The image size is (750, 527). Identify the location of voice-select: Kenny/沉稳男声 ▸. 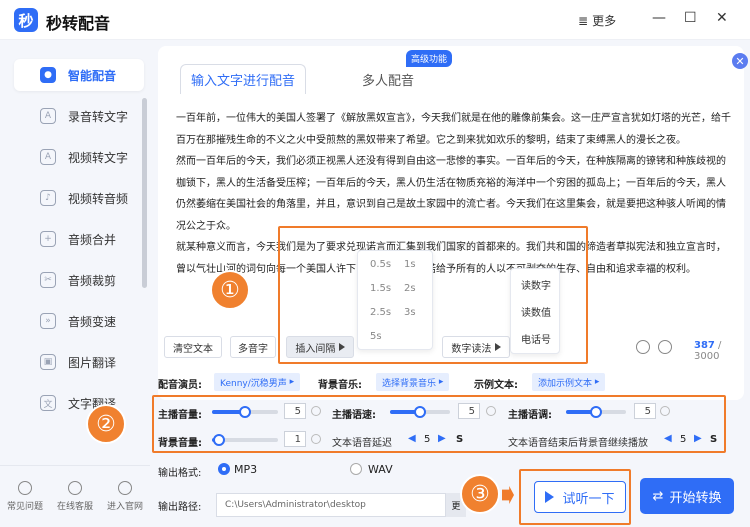
(257, 382).